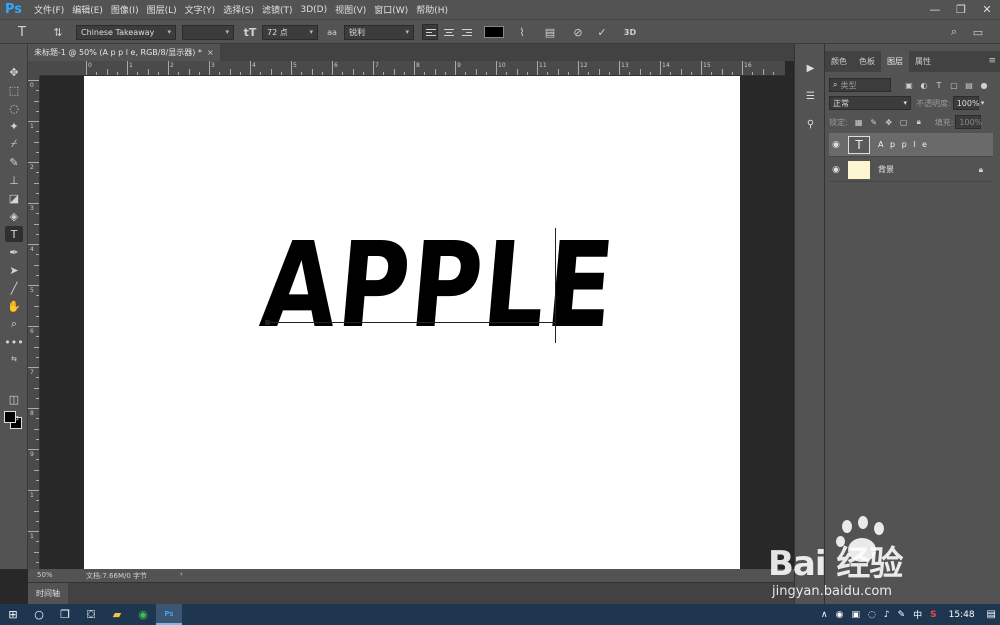 The image size is (1000, 625). I want to click on lock-transparent-icon: ▦, so click(859, 122).